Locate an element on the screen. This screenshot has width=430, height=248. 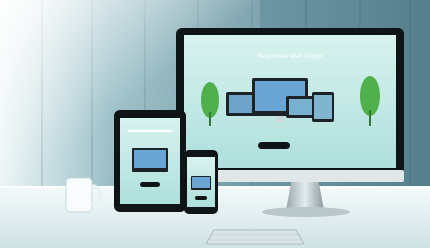
monitor-stand-base is located at coordinates (306, 212).